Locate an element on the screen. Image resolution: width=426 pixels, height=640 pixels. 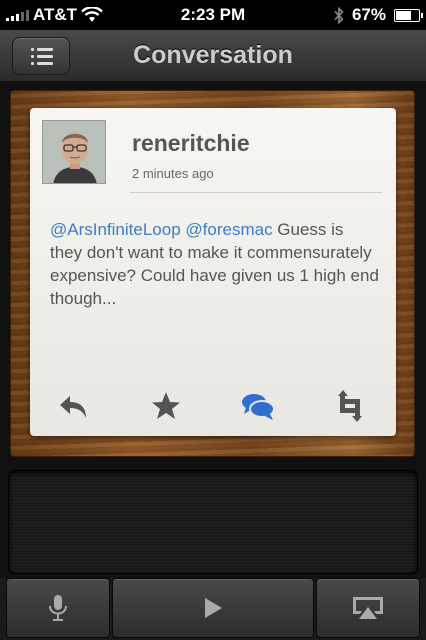
airplay-icon is located at coordinates (368, 608).